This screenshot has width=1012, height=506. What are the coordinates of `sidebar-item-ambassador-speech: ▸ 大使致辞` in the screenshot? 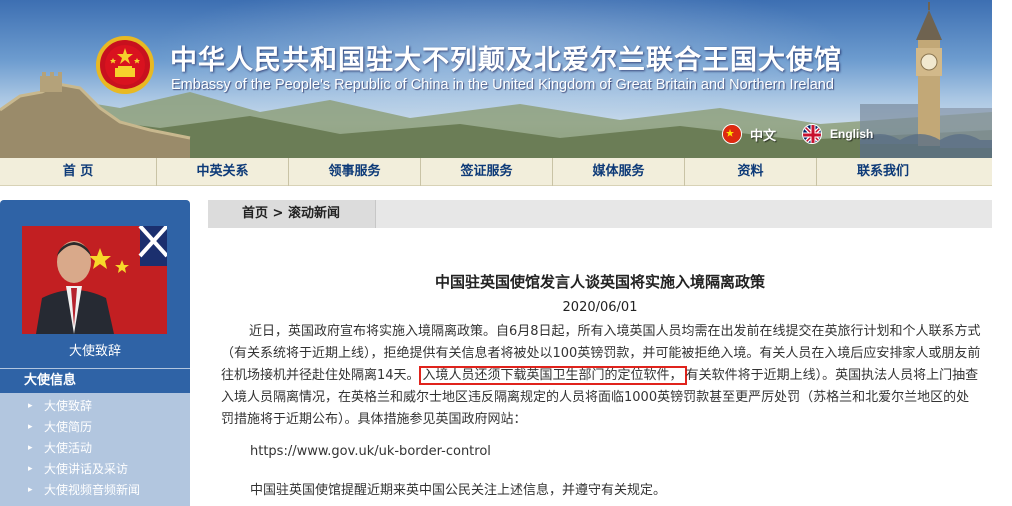 It's located at (95, 406).